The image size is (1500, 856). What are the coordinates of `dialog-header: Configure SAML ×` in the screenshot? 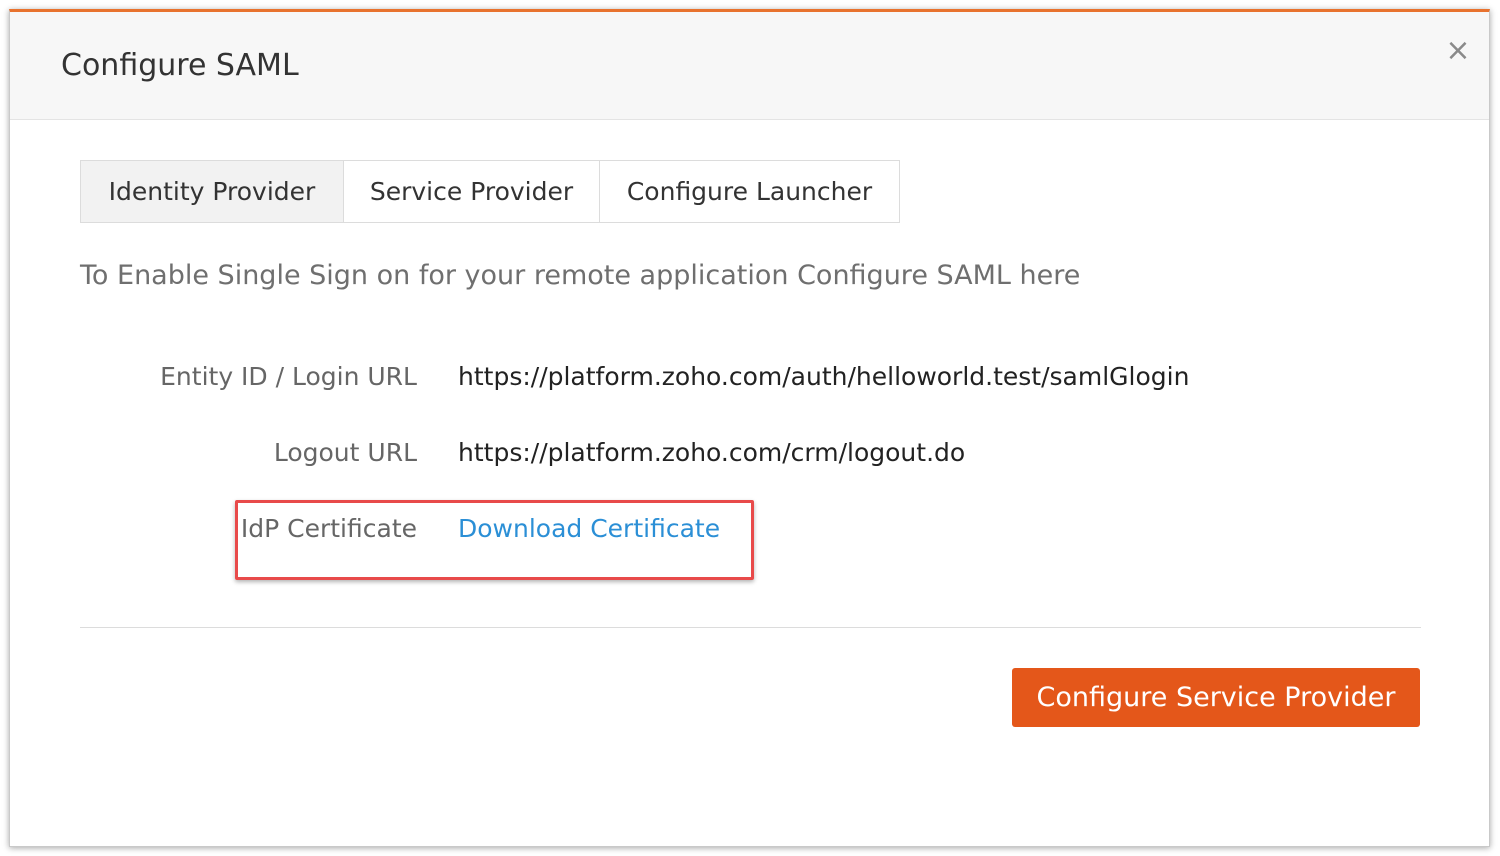 It's located at (749, 66).